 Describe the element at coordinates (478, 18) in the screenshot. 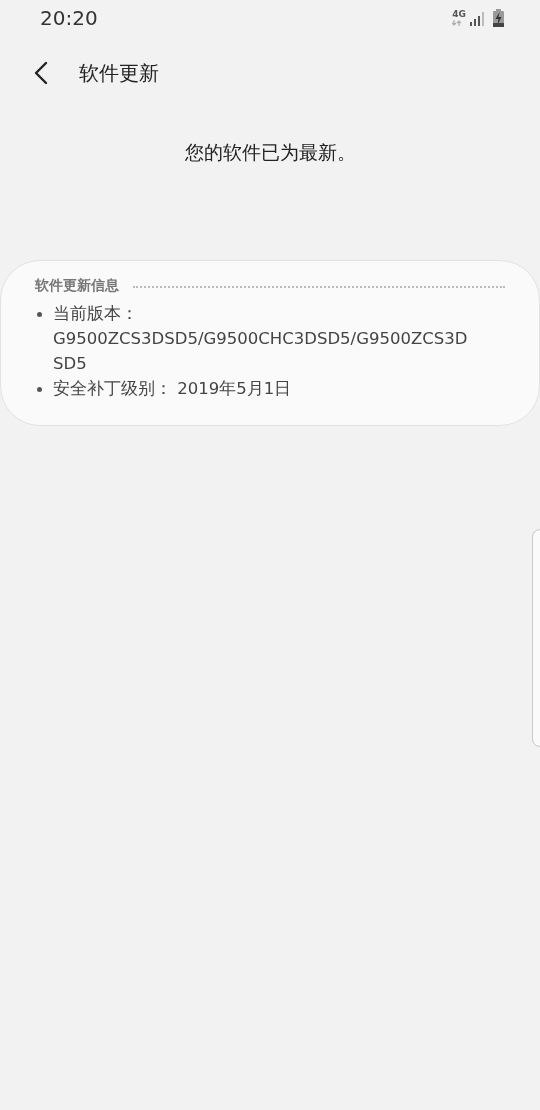

I see `signal-icon` at that location.